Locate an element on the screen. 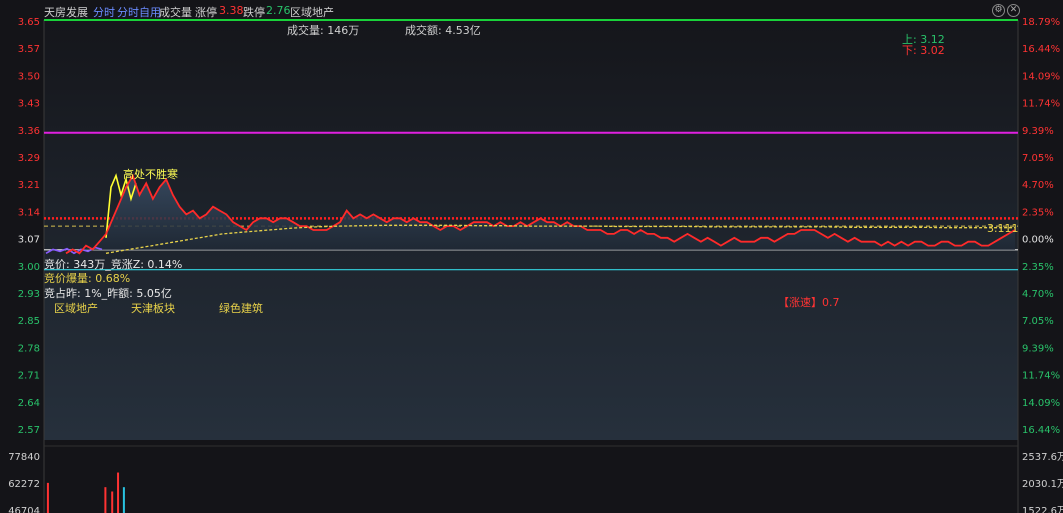 The image size is (1063, 513). volume-tick-right: 2030.1万 is located at coordinates (1042, 484).